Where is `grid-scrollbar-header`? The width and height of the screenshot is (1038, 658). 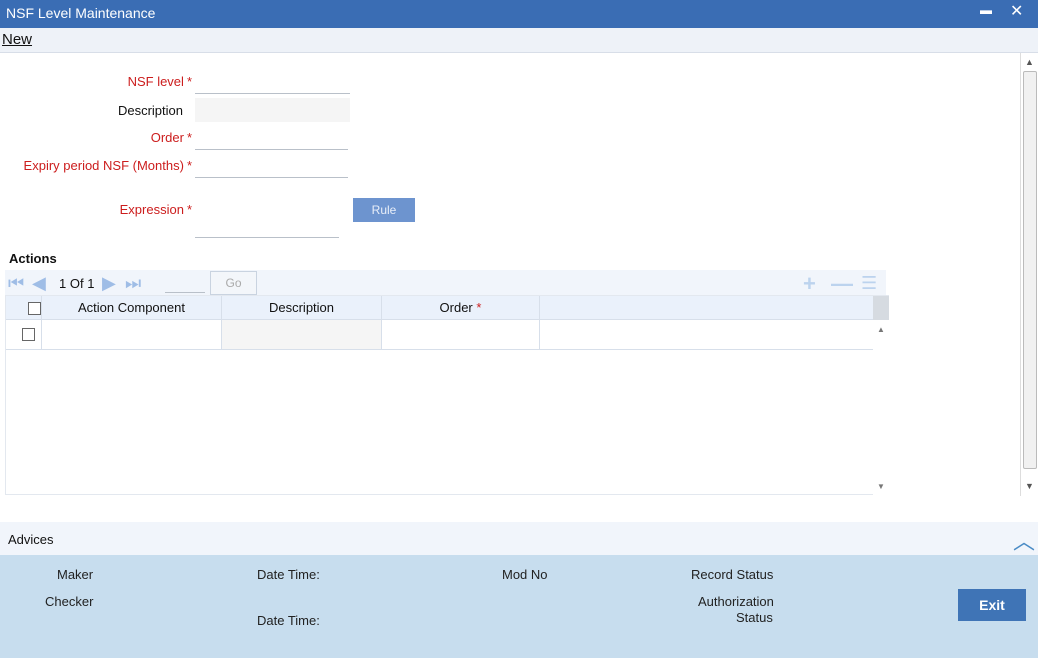
grid-scrollbar-header is located at coordinates (881, 308).